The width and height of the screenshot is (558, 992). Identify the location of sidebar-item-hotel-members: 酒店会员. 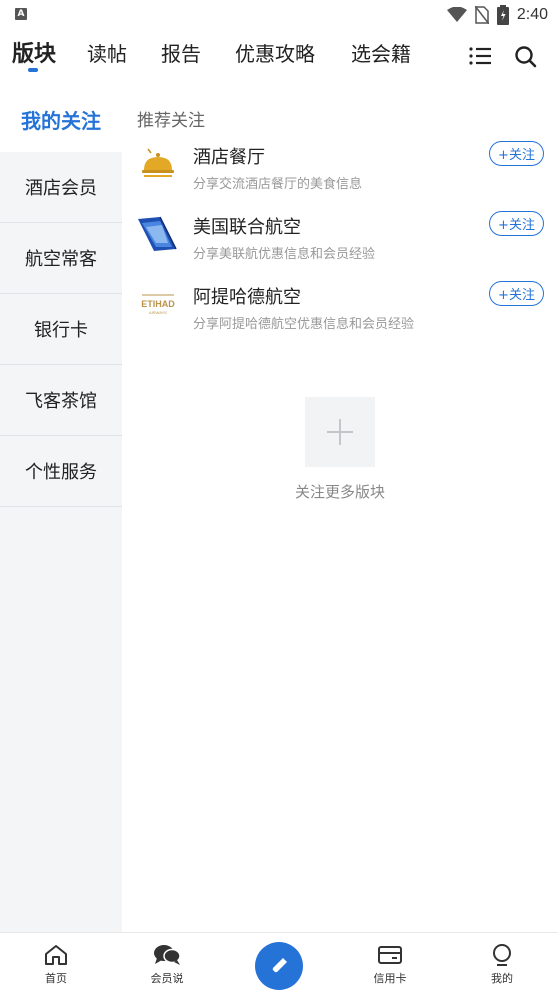
(61, 187).